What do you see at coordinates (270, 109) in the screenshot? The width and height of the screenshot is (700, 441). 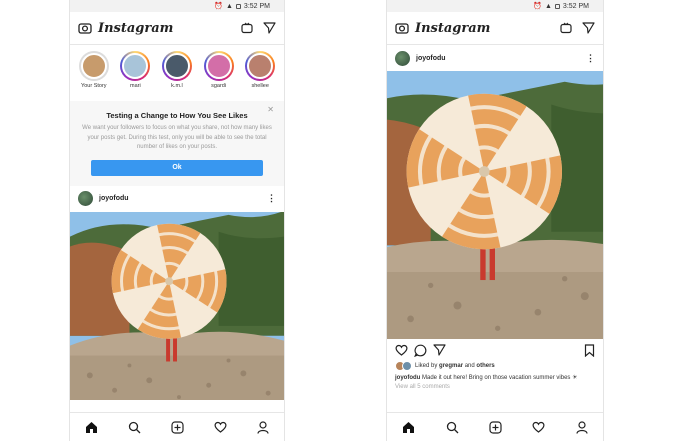 I see `close-icon: ✕` at bounding box center [270, 109].